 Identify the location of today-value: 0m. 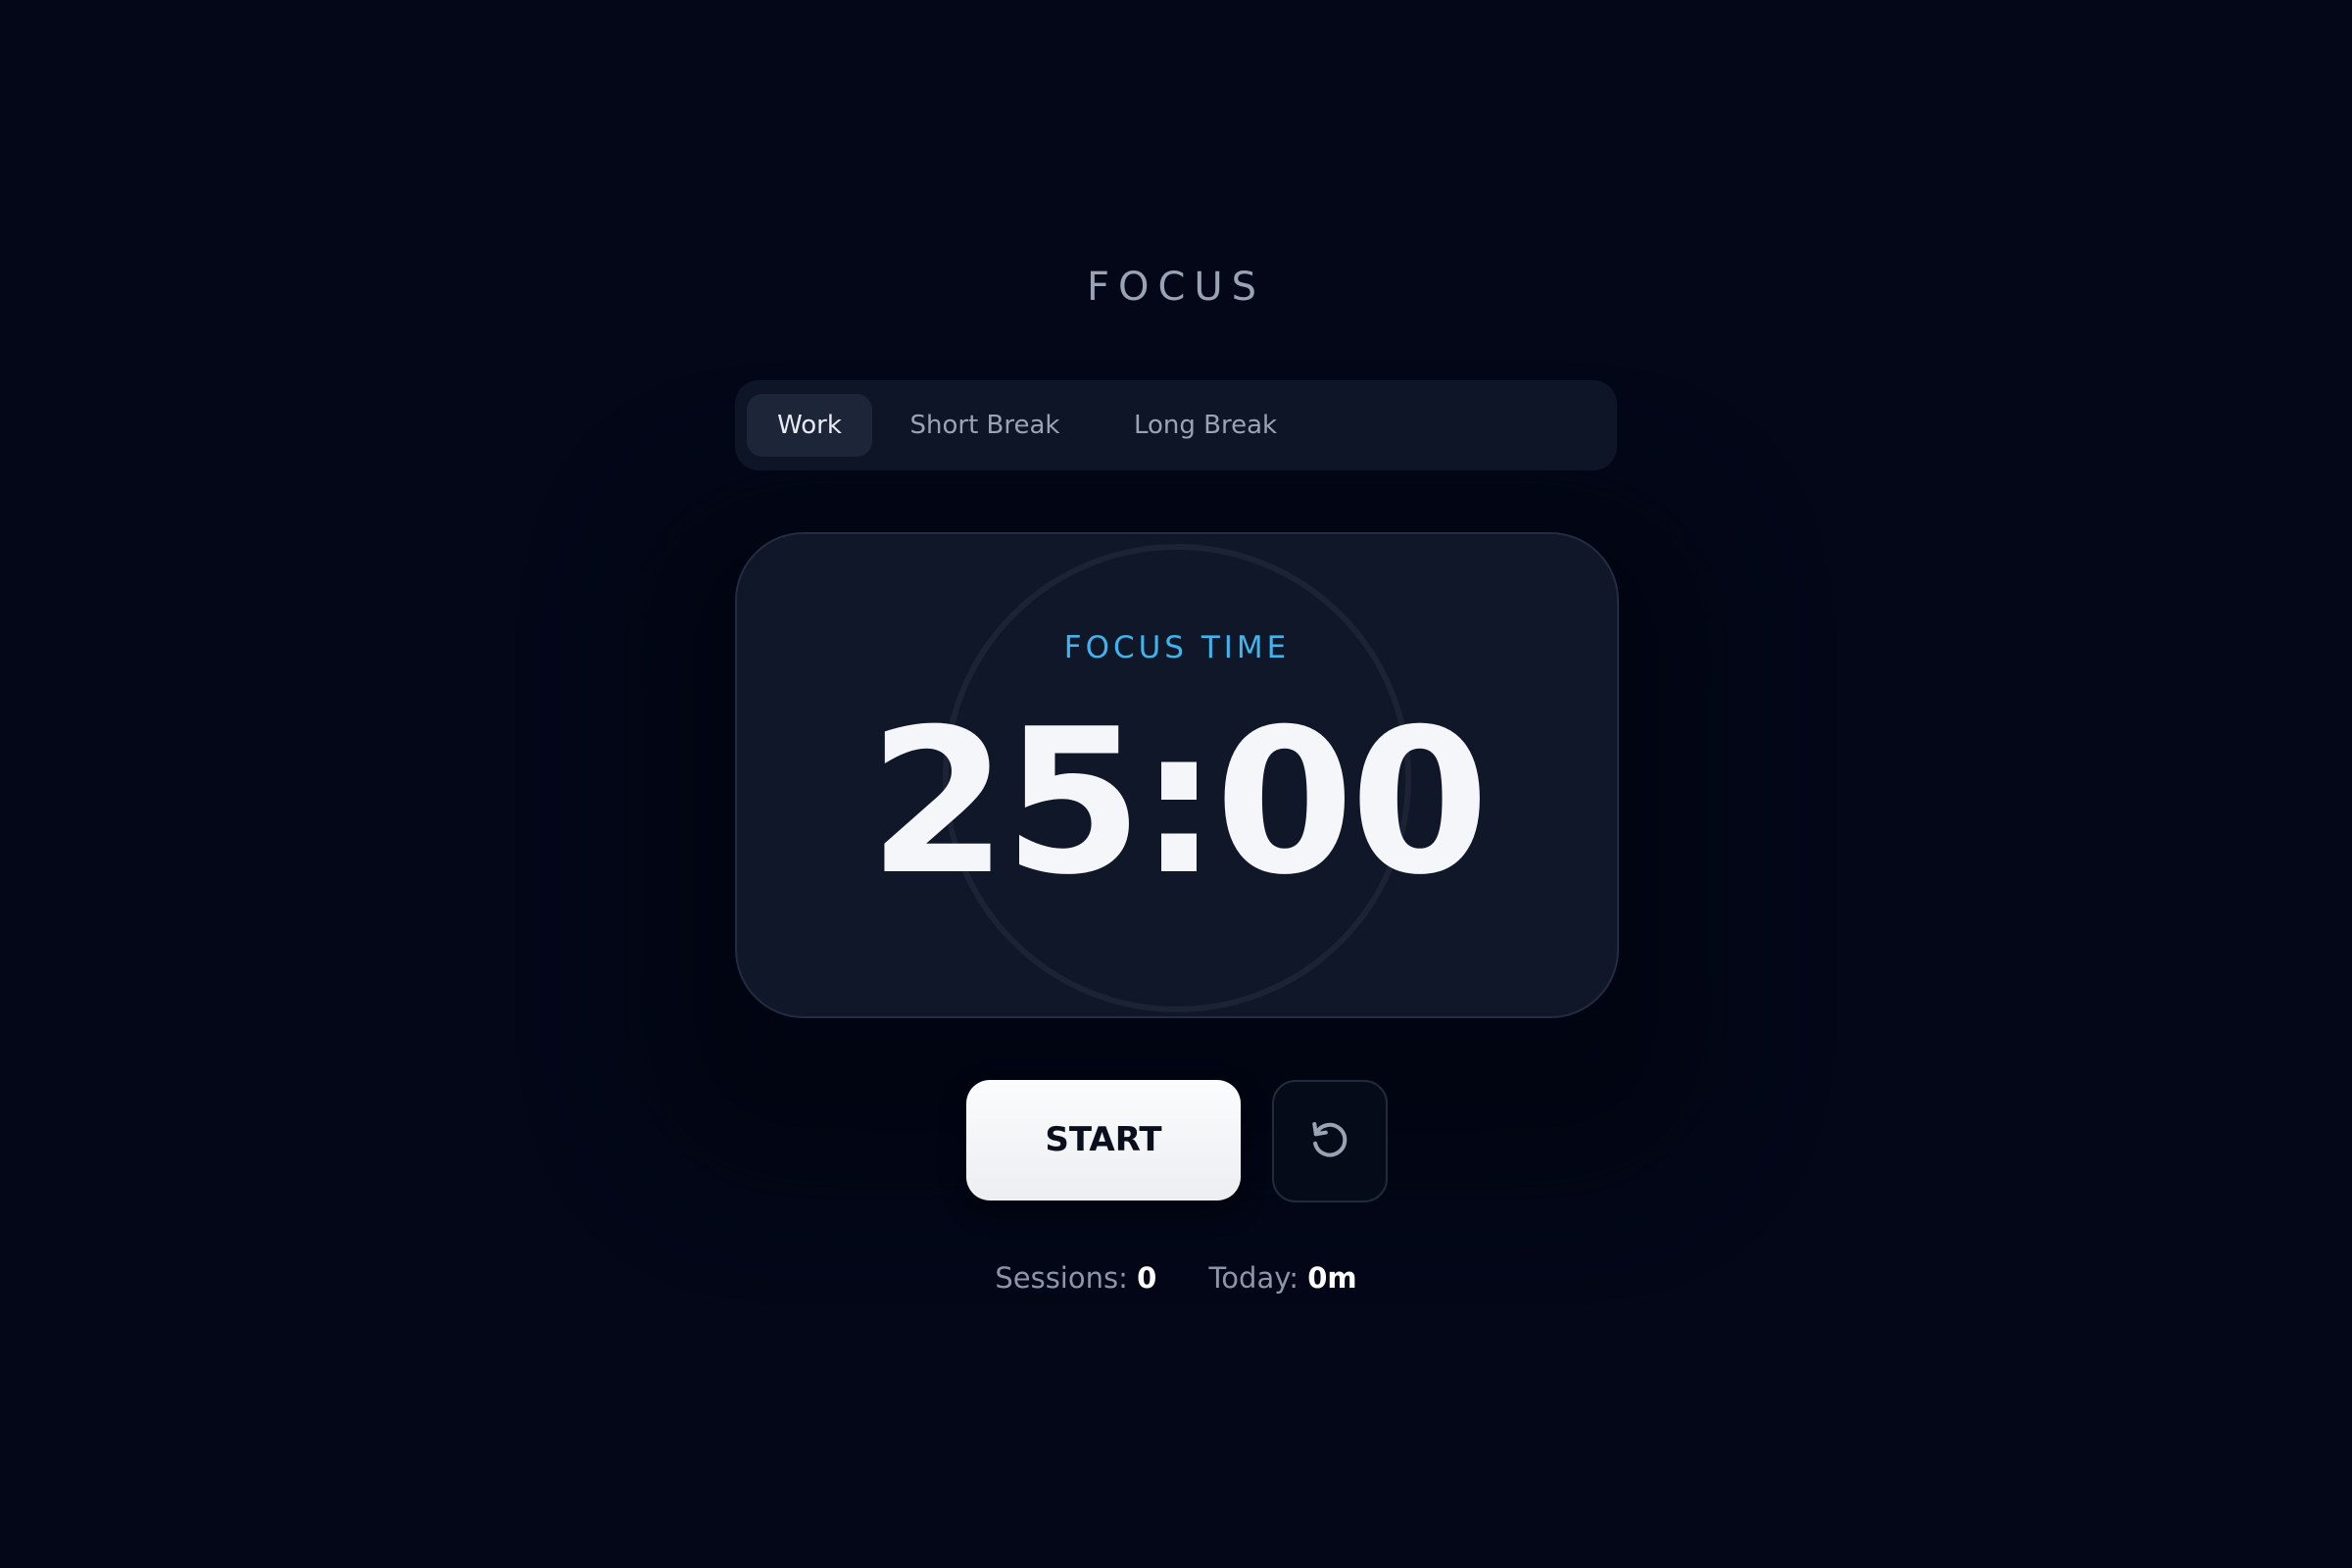
(1332, 1278).